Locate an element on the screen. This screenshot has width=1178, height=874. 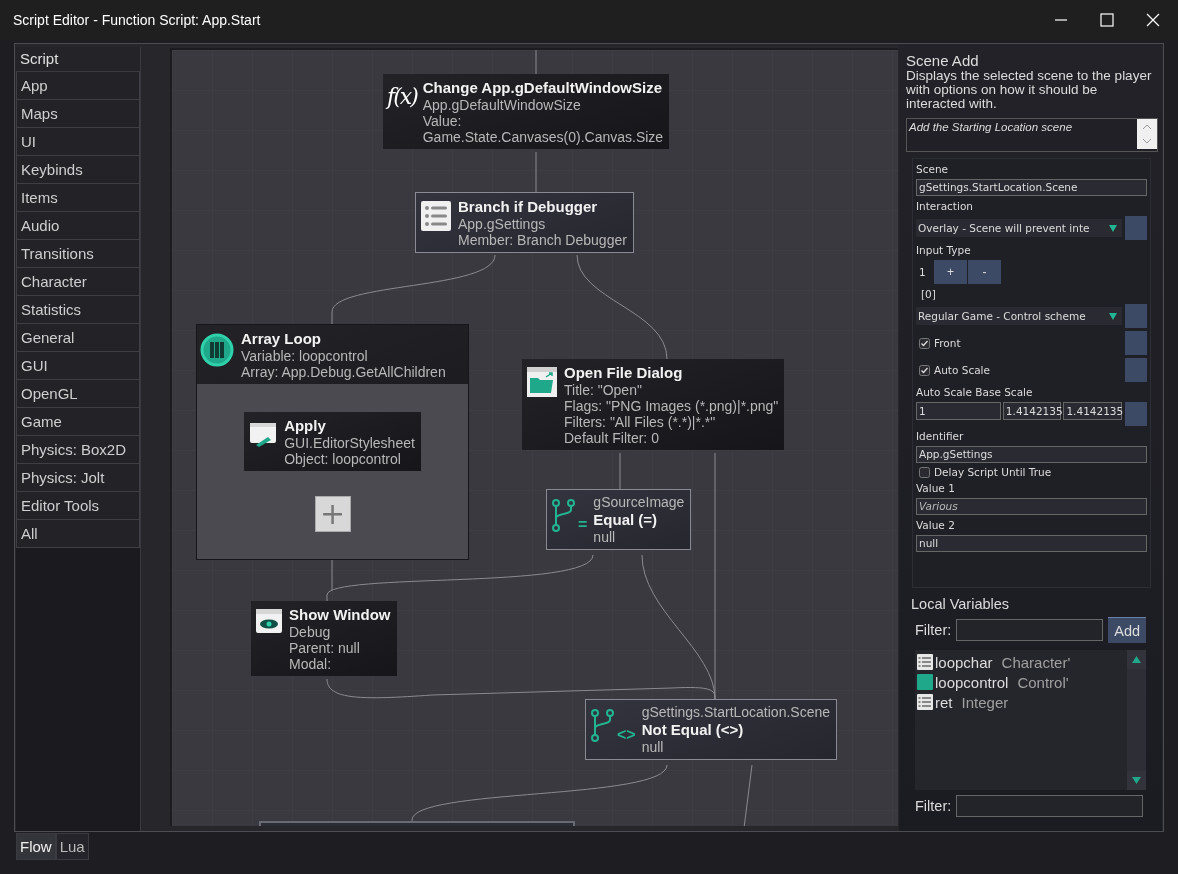
square-icon is located at coordinates (925, 682).